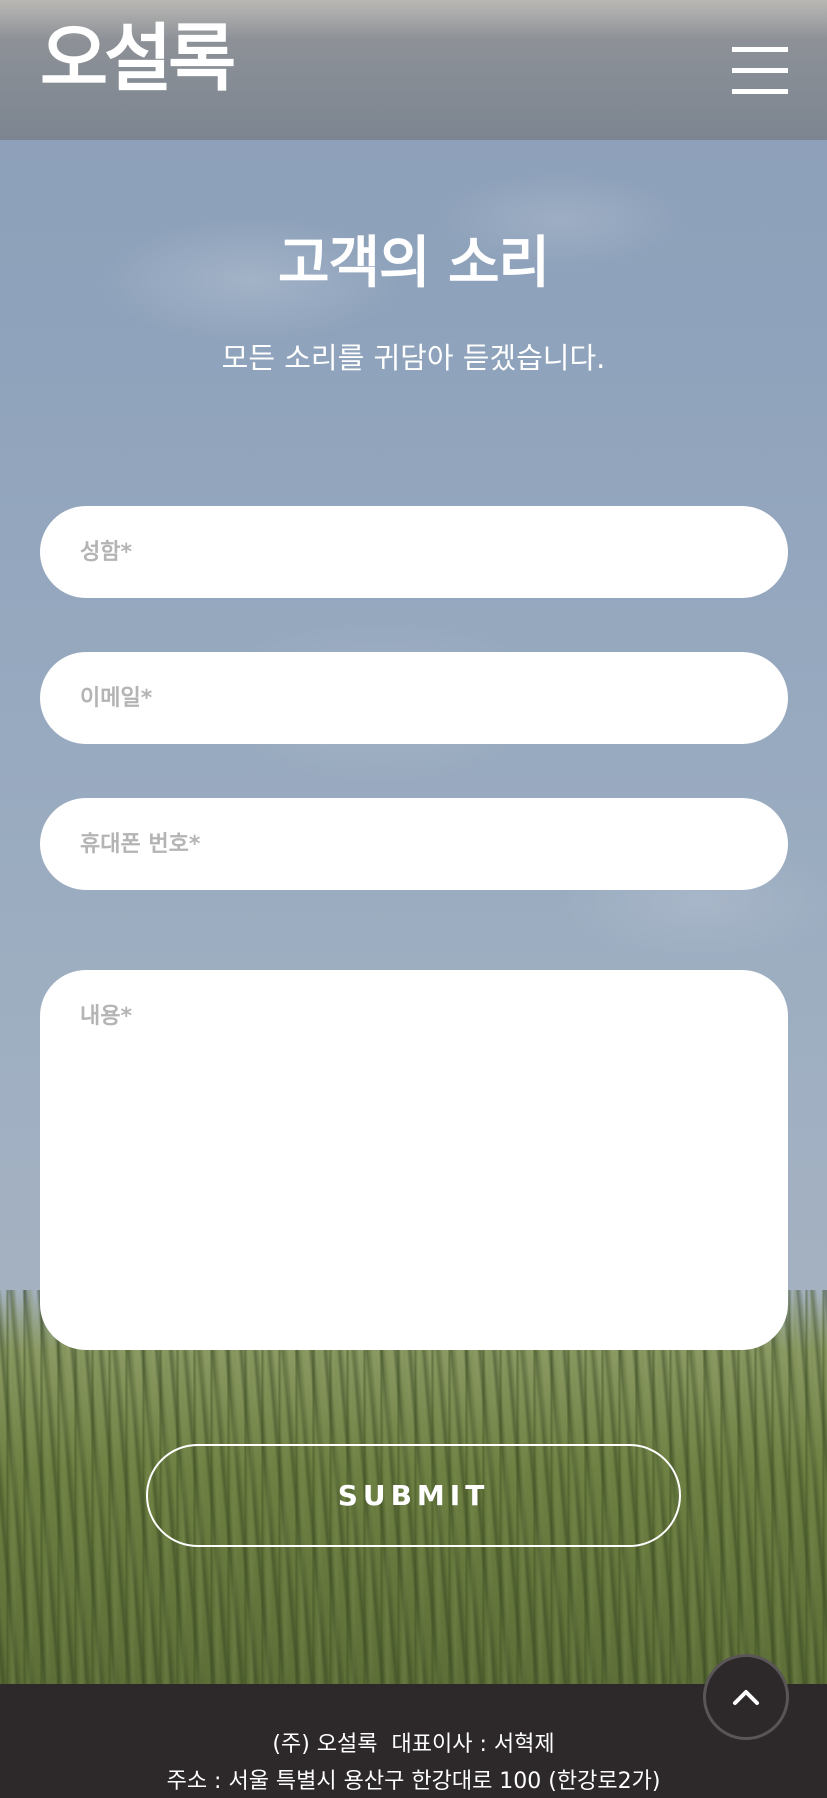  What do you see at coordinates (414, 844) in the screenshot?
I see `phone-field` at bounding box center [414, 844].